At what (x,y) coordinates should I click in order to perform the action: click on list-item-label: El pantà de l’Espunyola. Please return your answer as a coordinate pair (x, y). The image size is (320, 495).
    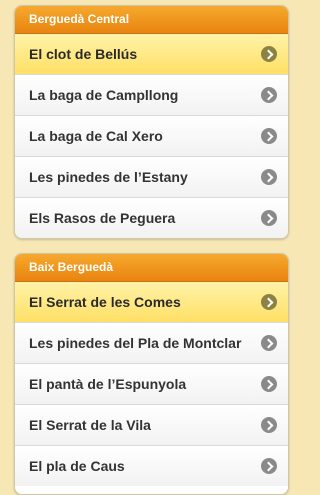
    Looking at the image, I should click on (108, 384).